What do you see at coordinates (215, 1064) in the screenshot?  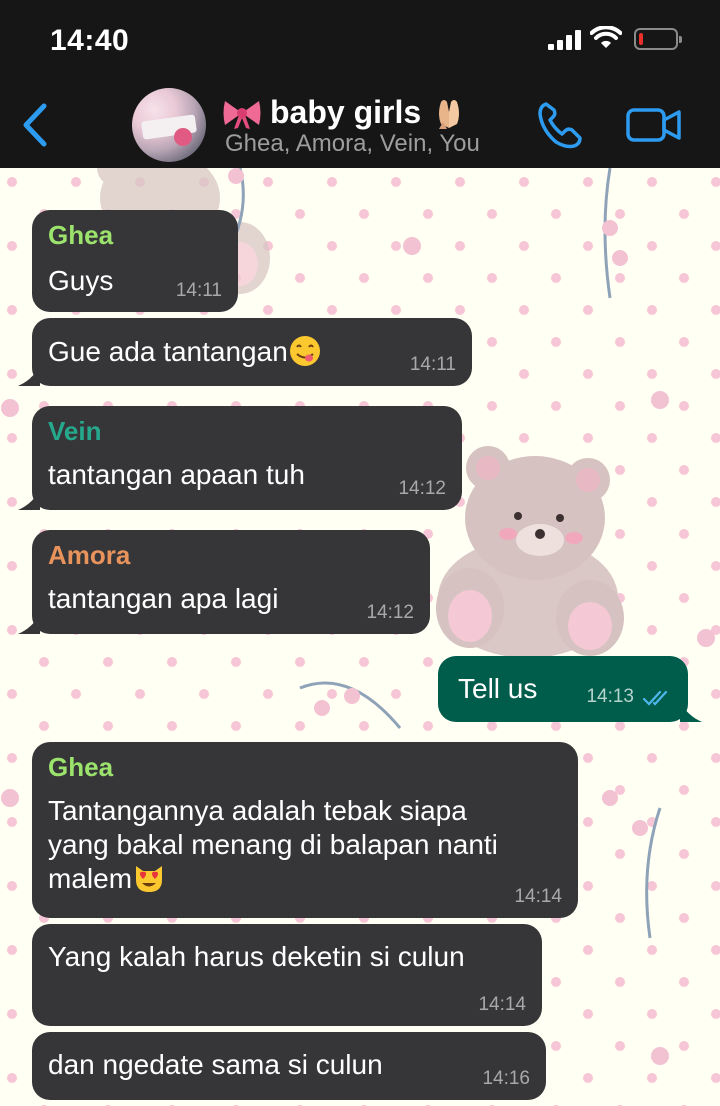 I see `message-text: dan ngedate sama si culun` at bounding box center [215, 1064].